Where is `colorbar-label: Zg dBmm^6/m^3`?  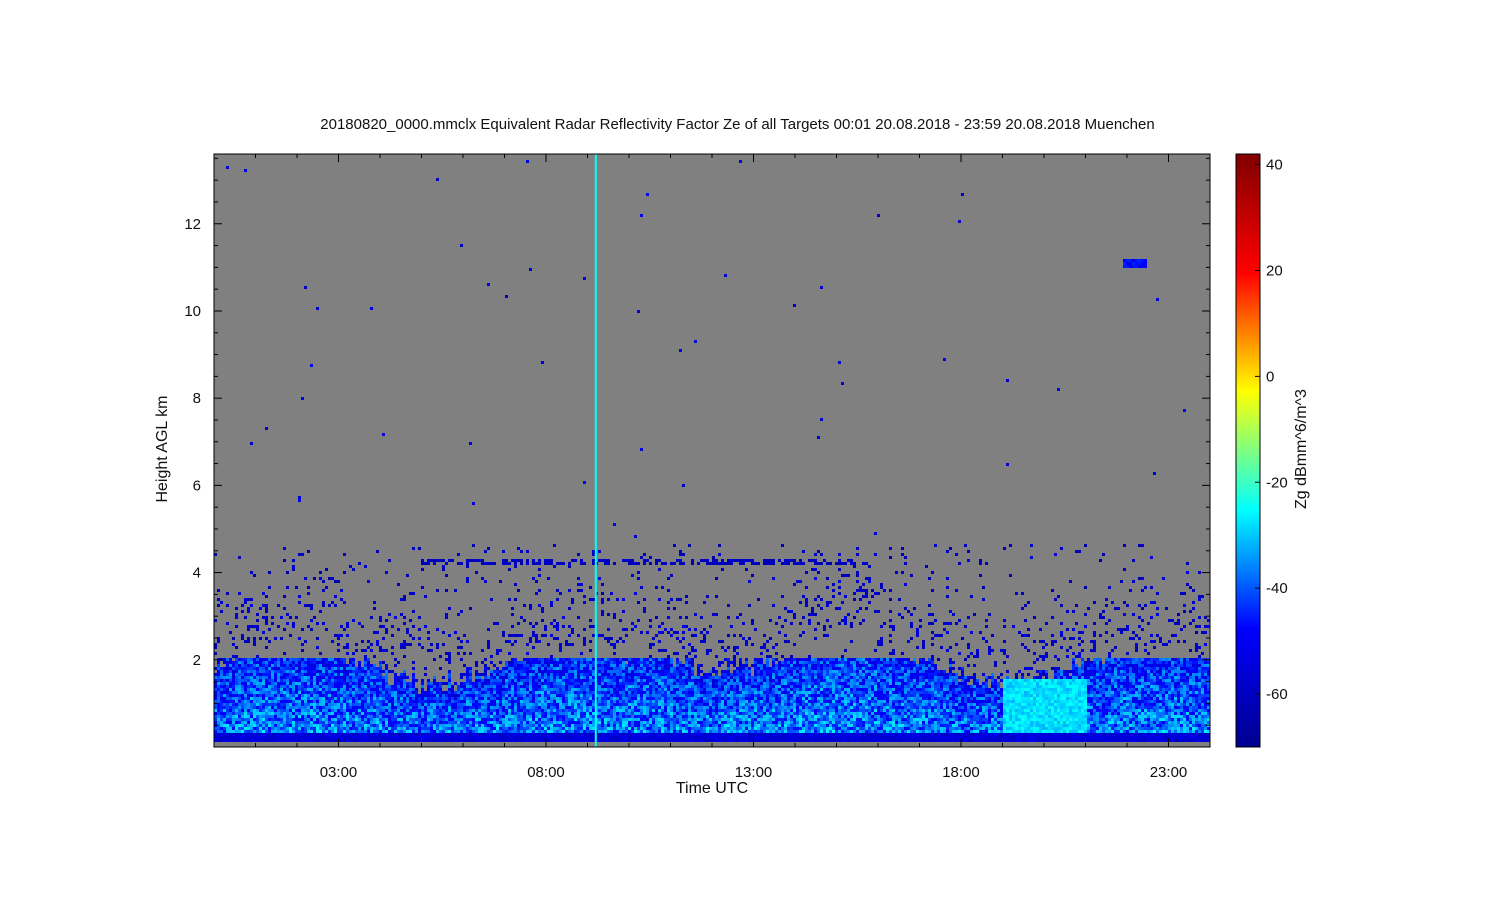
colorbar-label: Zg dBmm^6/m^3 is located at coordinates (1301, 449).